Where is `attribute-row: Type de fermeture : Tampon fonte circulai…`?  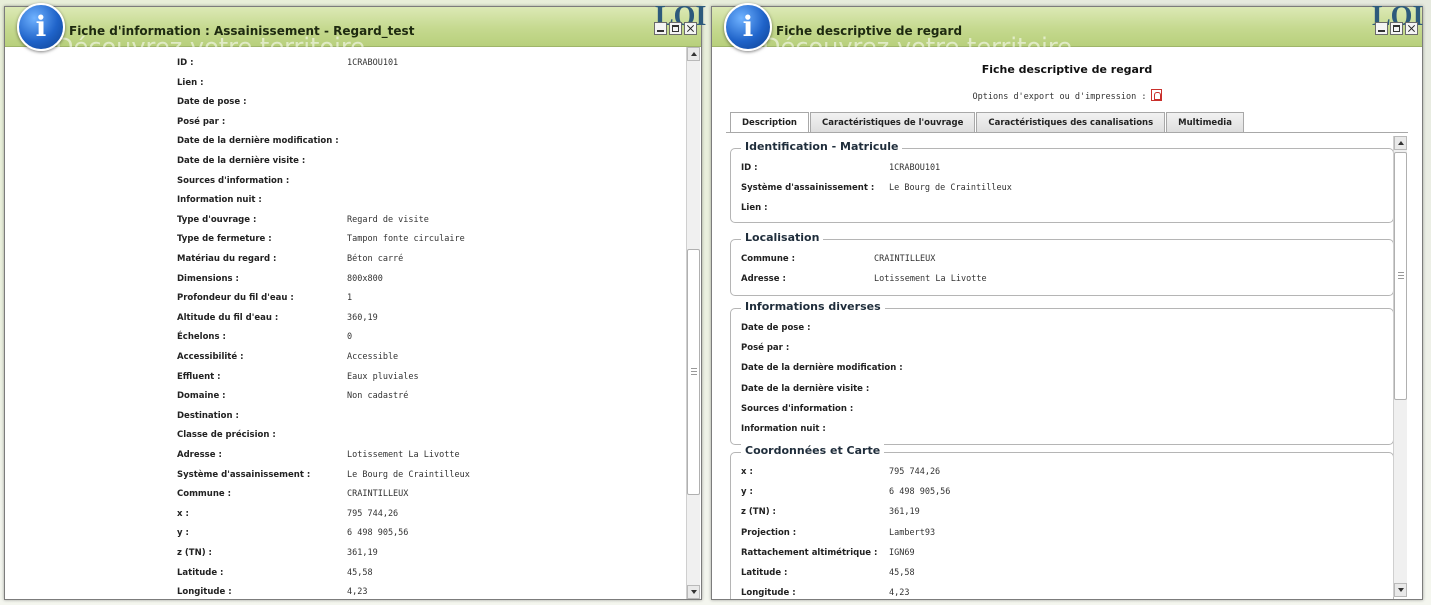 attribute-row: Type de fermeture : Tampon fonte circulai… is located at coordinates (335, 240).